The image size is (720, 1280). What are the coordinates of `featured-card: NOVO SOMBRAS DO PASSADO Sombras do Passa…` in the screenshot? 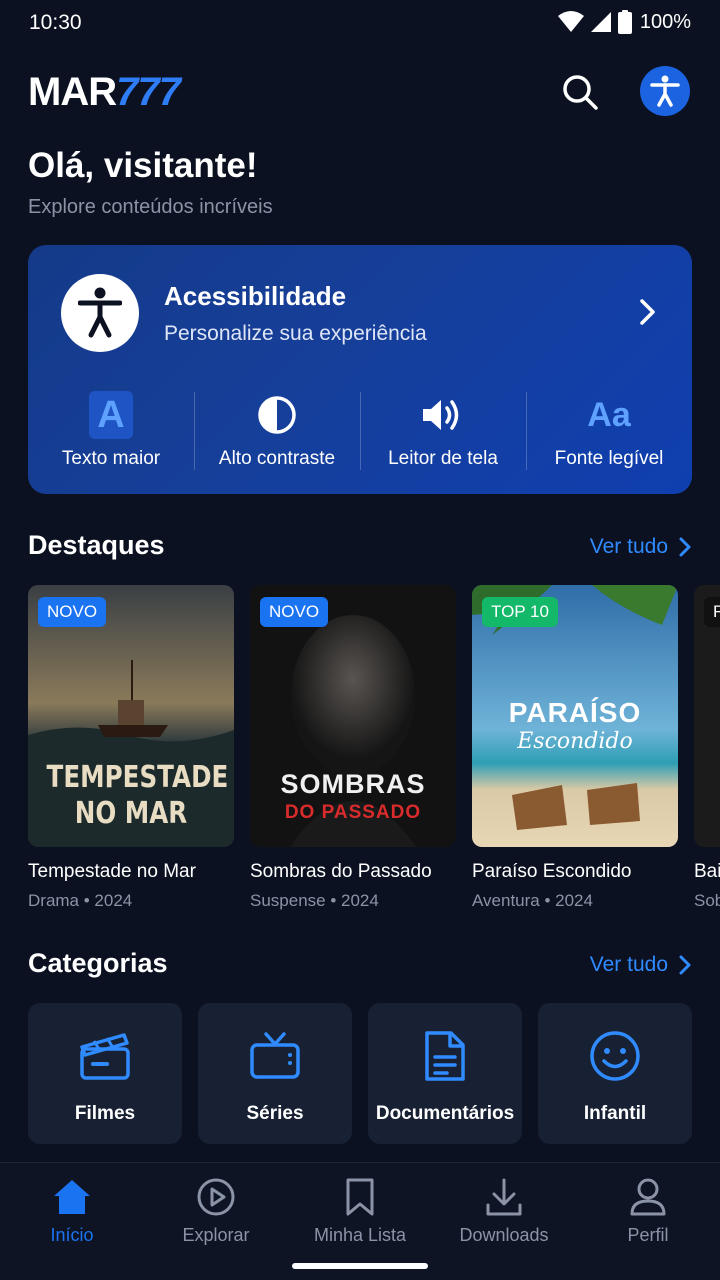 It's located at (353, 748).